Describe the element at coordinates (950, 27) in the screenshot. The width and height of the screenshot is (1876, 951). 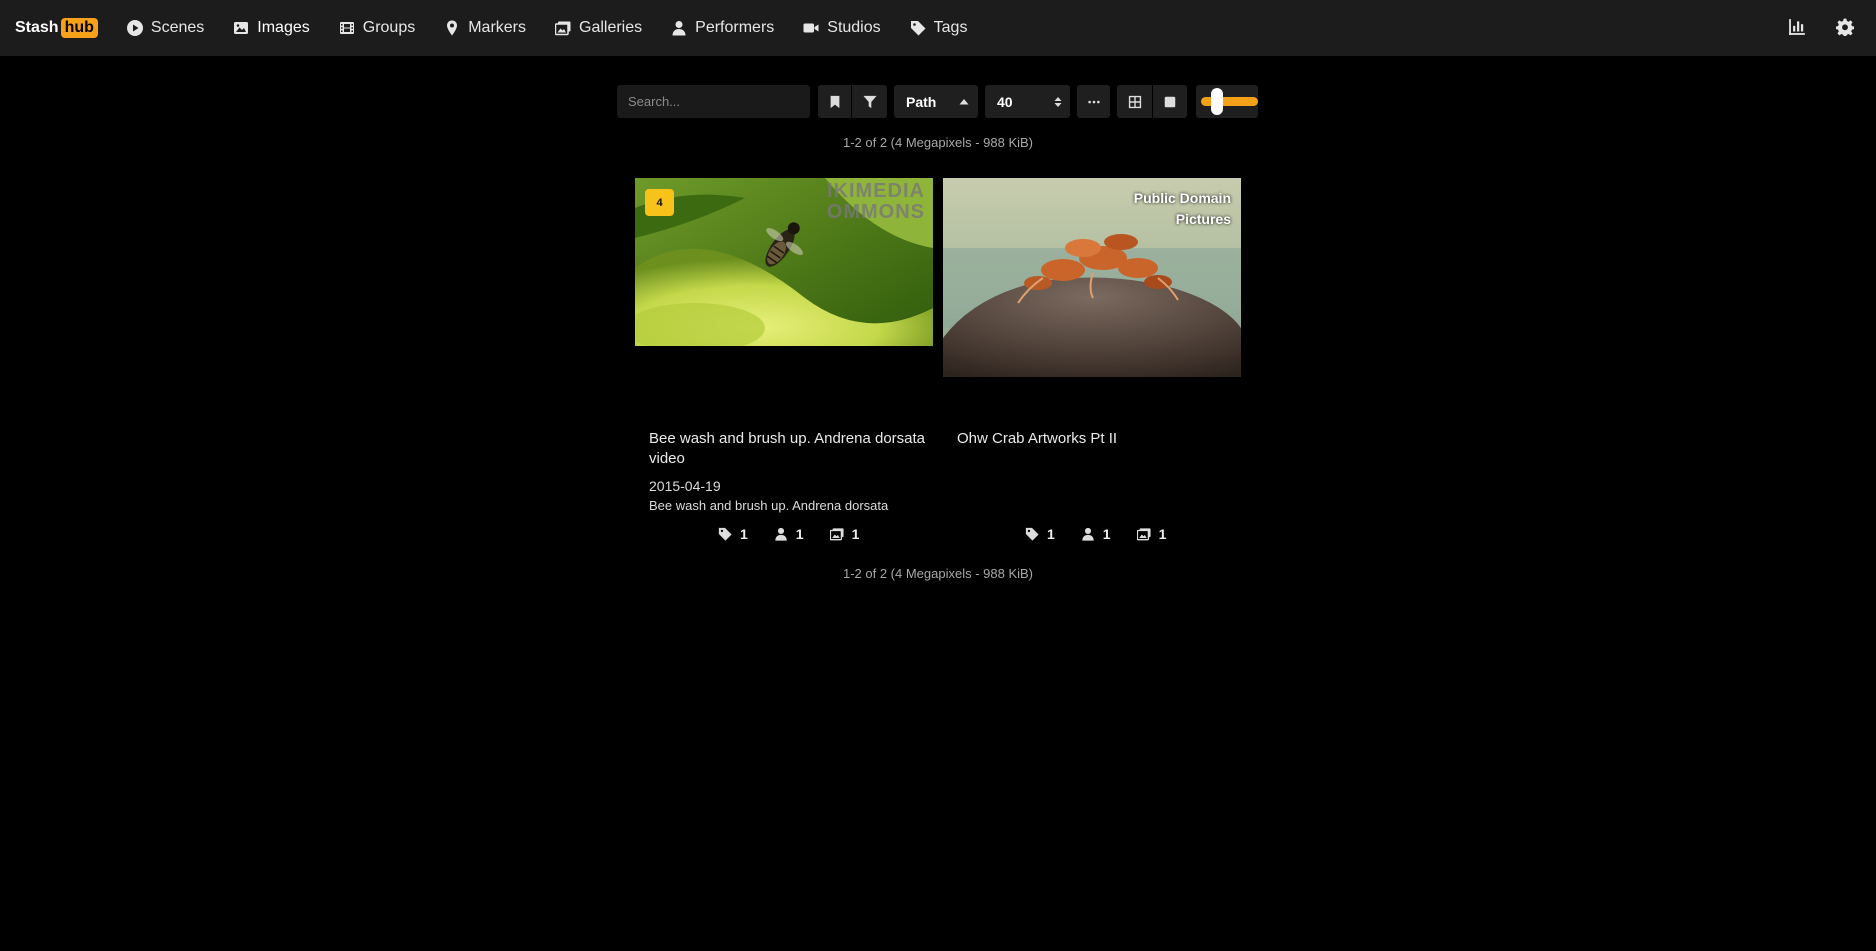
I see `nav-tags-label: Tags` at that location.